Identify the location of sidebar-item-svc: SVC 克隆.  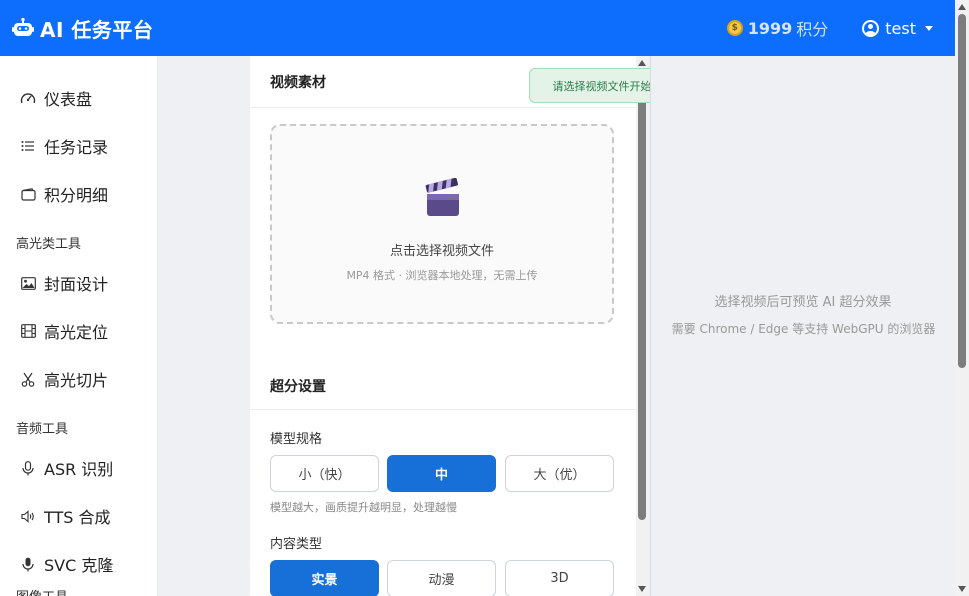
(66, 564).